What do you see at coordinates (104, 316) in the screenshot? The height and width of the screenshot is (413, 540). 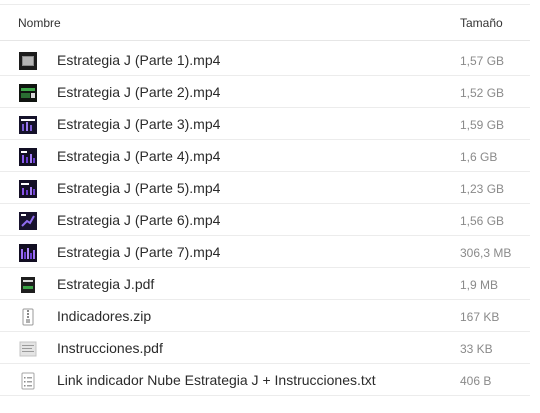 I see `file-name: Indicadores.zip` at bounding box center [104, 316].